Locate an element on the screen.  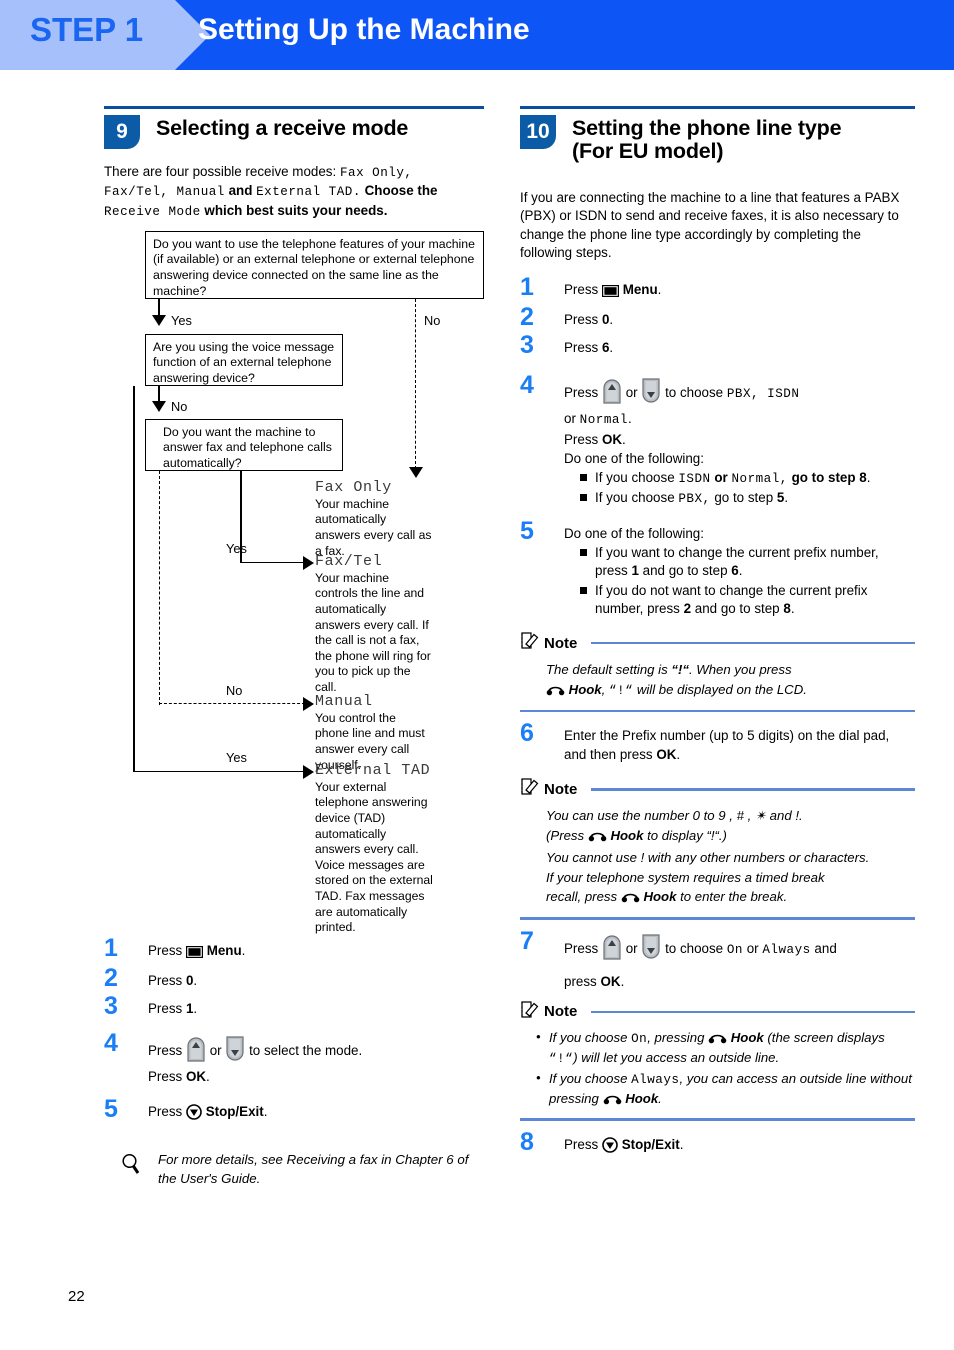
or-word-2: or is located at coordinates (572, 418).